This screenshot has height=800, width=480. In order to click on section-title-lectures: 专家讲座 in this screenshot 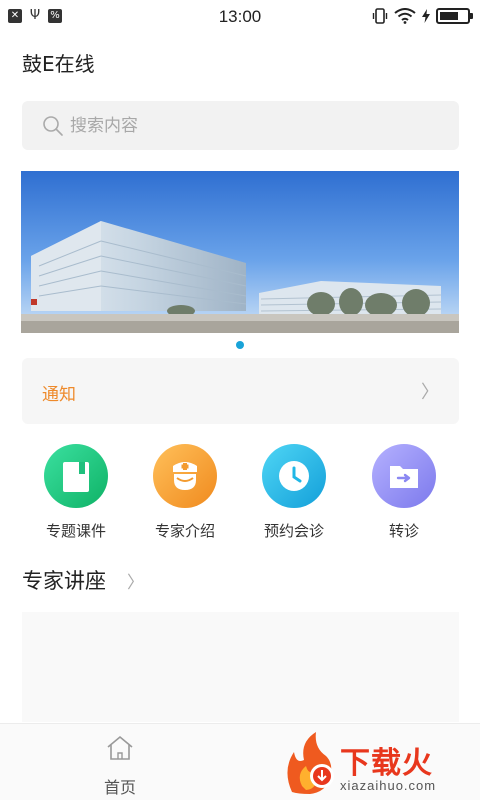, I will do `click(64, 580)`.